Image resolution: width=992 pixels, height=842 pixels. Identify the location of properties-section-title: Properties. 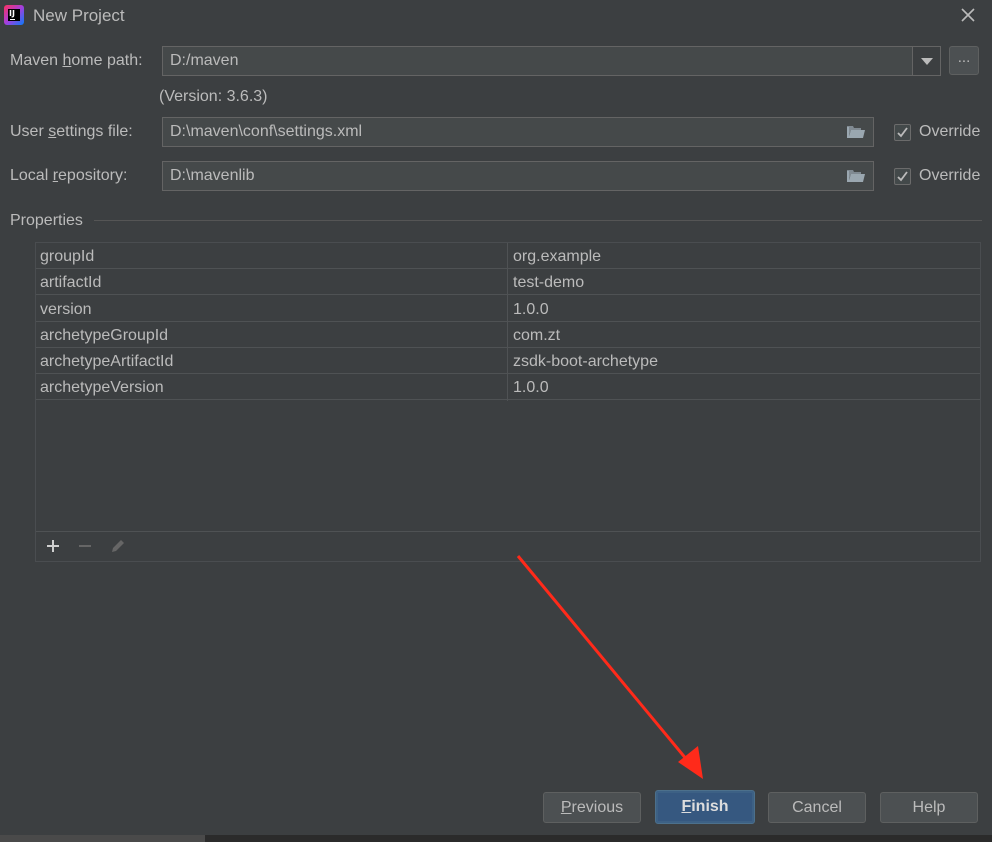
(46, 220).